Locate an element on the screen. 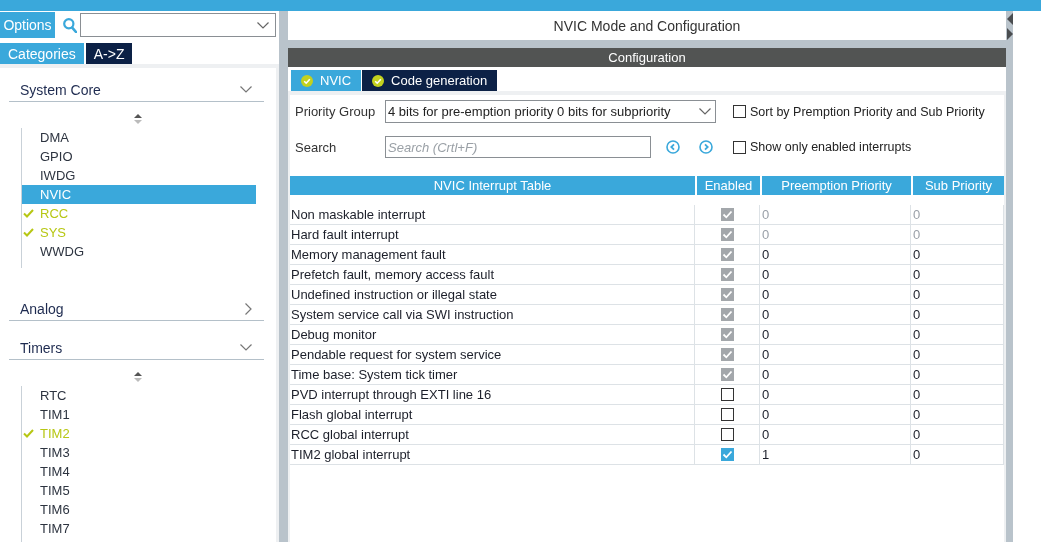  table-cell: Non maskable interrupt is located at coordinates (492, 215).